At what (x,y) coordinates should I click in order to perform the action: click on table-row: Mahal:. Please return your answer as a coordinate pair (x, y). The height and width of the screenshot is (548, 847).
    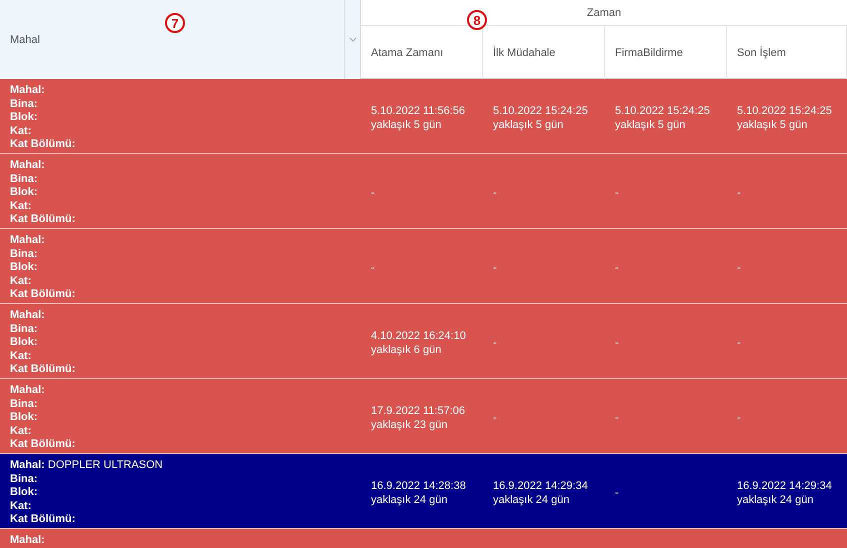
    Looking at the image, I should click on (423, 538).